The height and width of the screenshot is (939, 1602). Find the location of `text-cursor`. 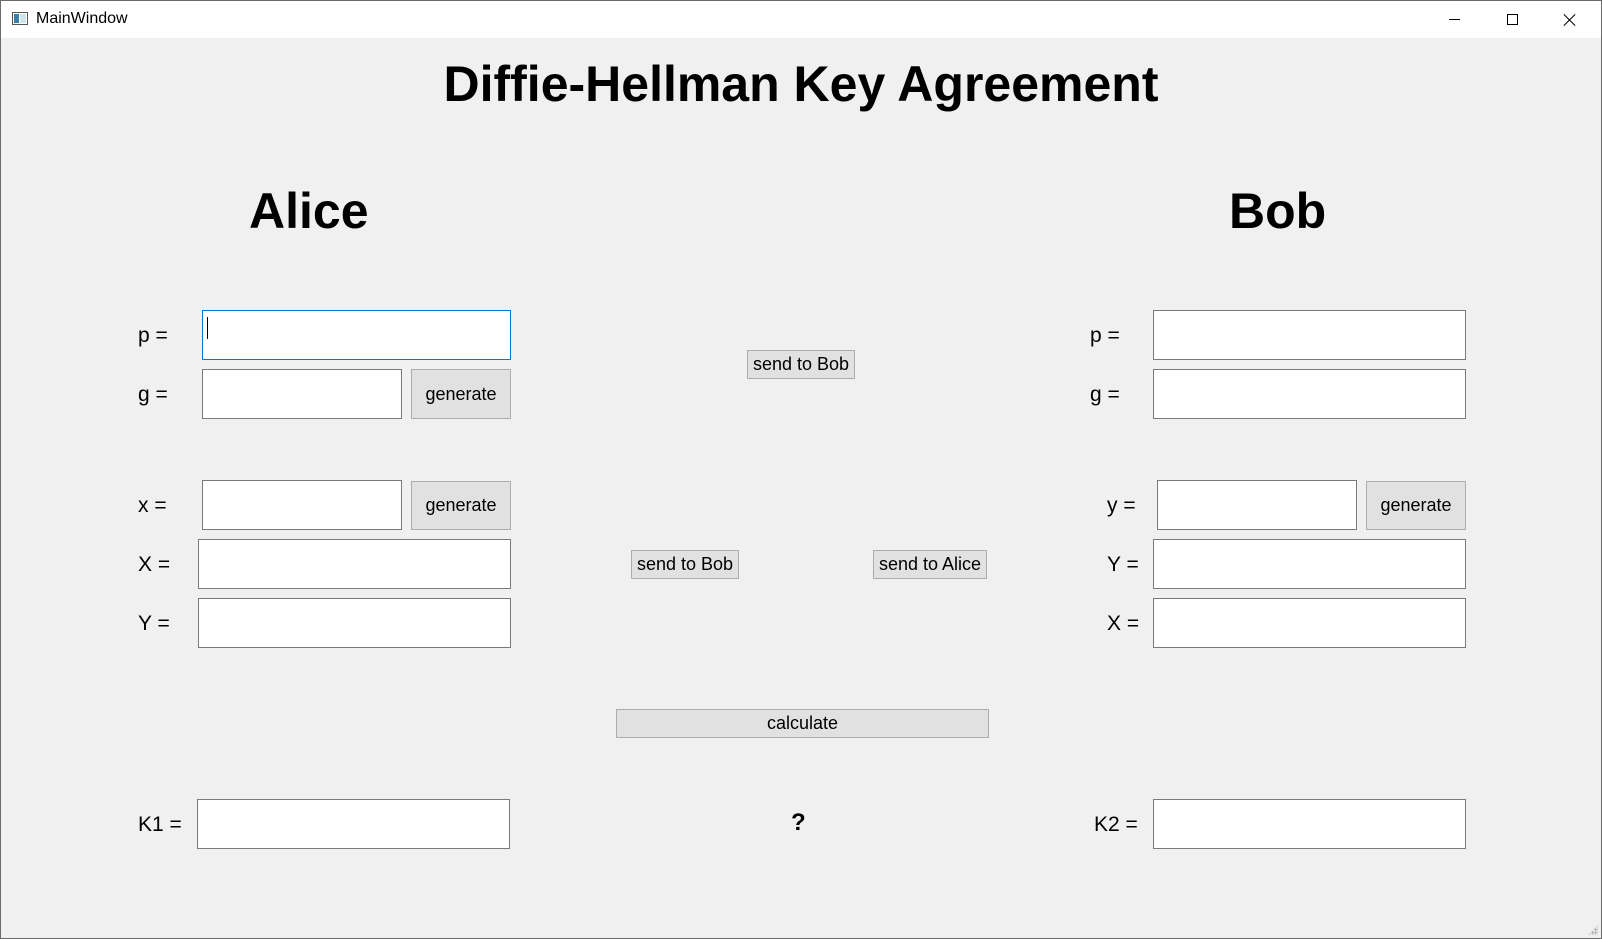

text-cursor is located at coordinates (207, 328).